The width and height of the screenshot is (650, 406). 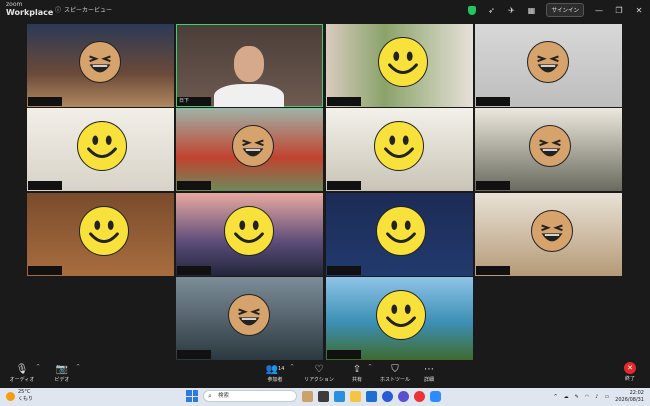 I want to click on volume-icon: ♪, so click(x=596, y=397).